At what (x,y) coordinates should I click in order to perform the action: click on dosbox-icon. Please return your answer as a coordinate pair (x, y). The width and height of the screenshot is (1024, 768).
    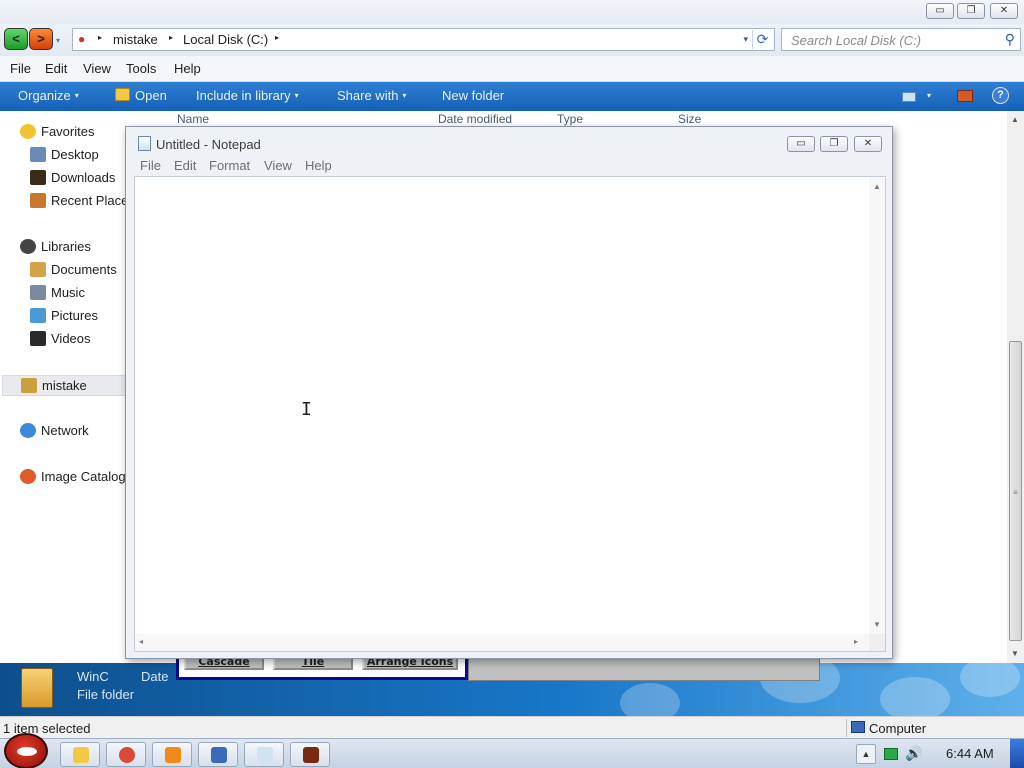
    Looking at the image, I should click on (311, 755).